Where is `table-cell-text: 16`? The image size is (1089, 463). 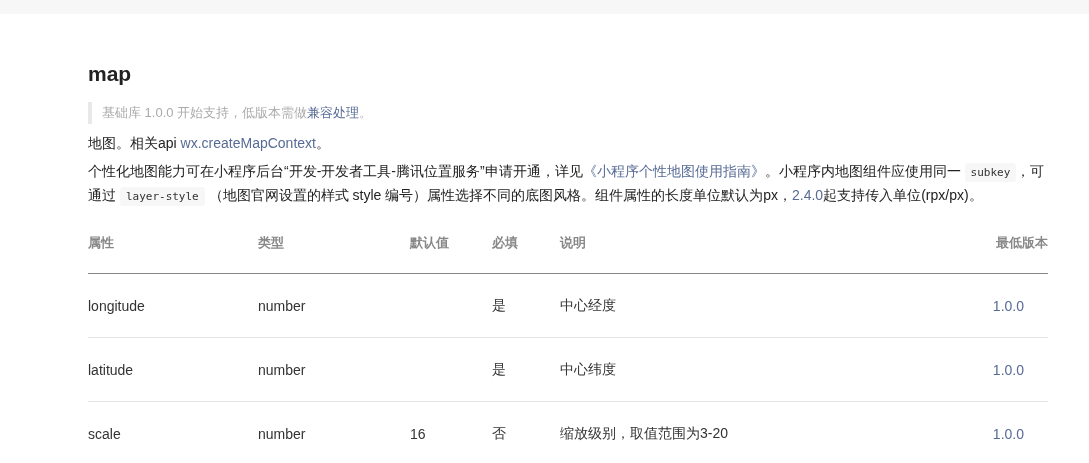
table-cell-text: 16 is located at coordinates (418, 433).